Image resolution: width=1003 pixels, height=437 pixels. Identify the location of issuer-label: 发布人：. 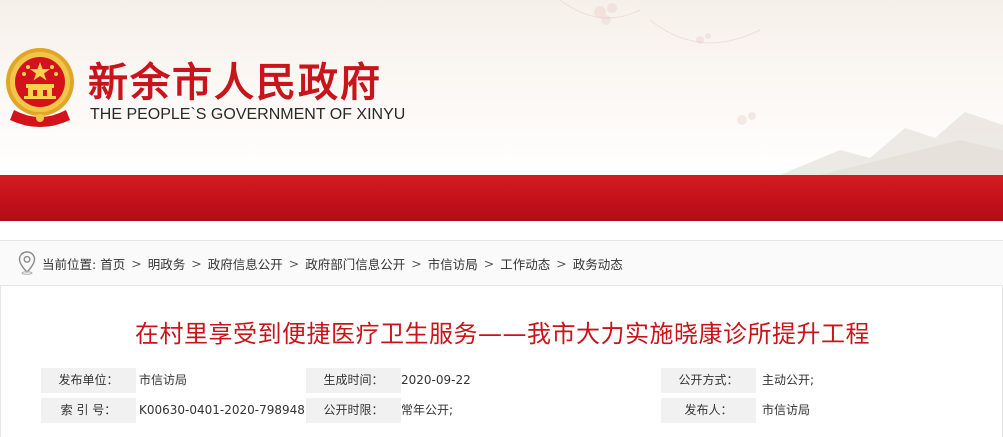
(708, 410).